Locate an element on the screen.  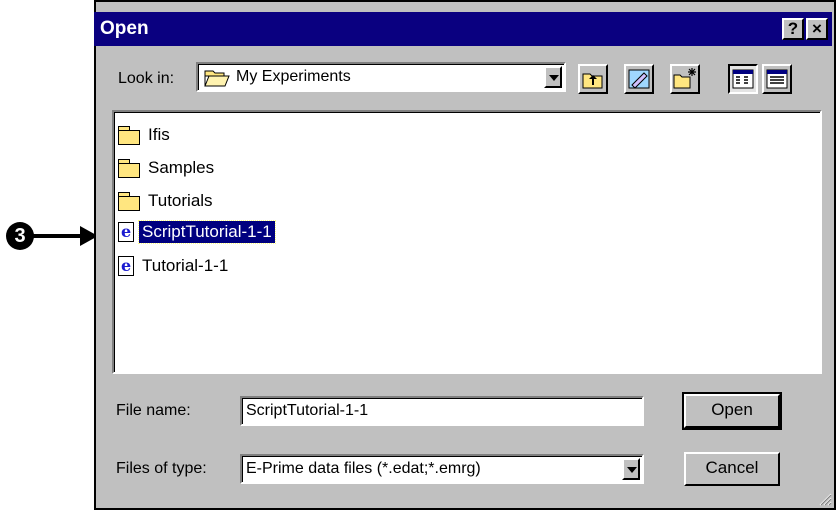
callout-arrow-shaft is located at coordinates (57, 236).